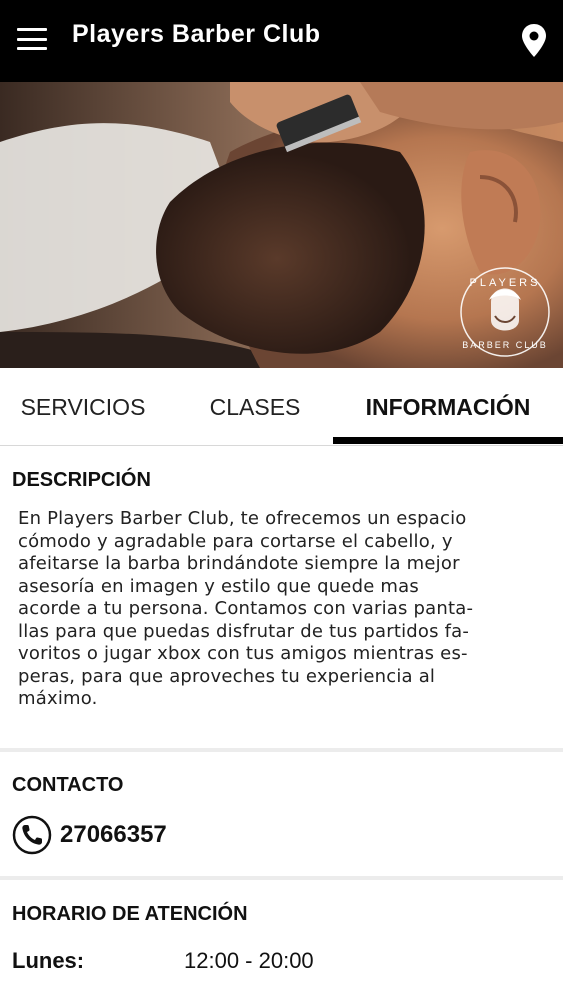  I want to click on hours-title: HORARIO DE ATENCIÓN, so click(130, 914).